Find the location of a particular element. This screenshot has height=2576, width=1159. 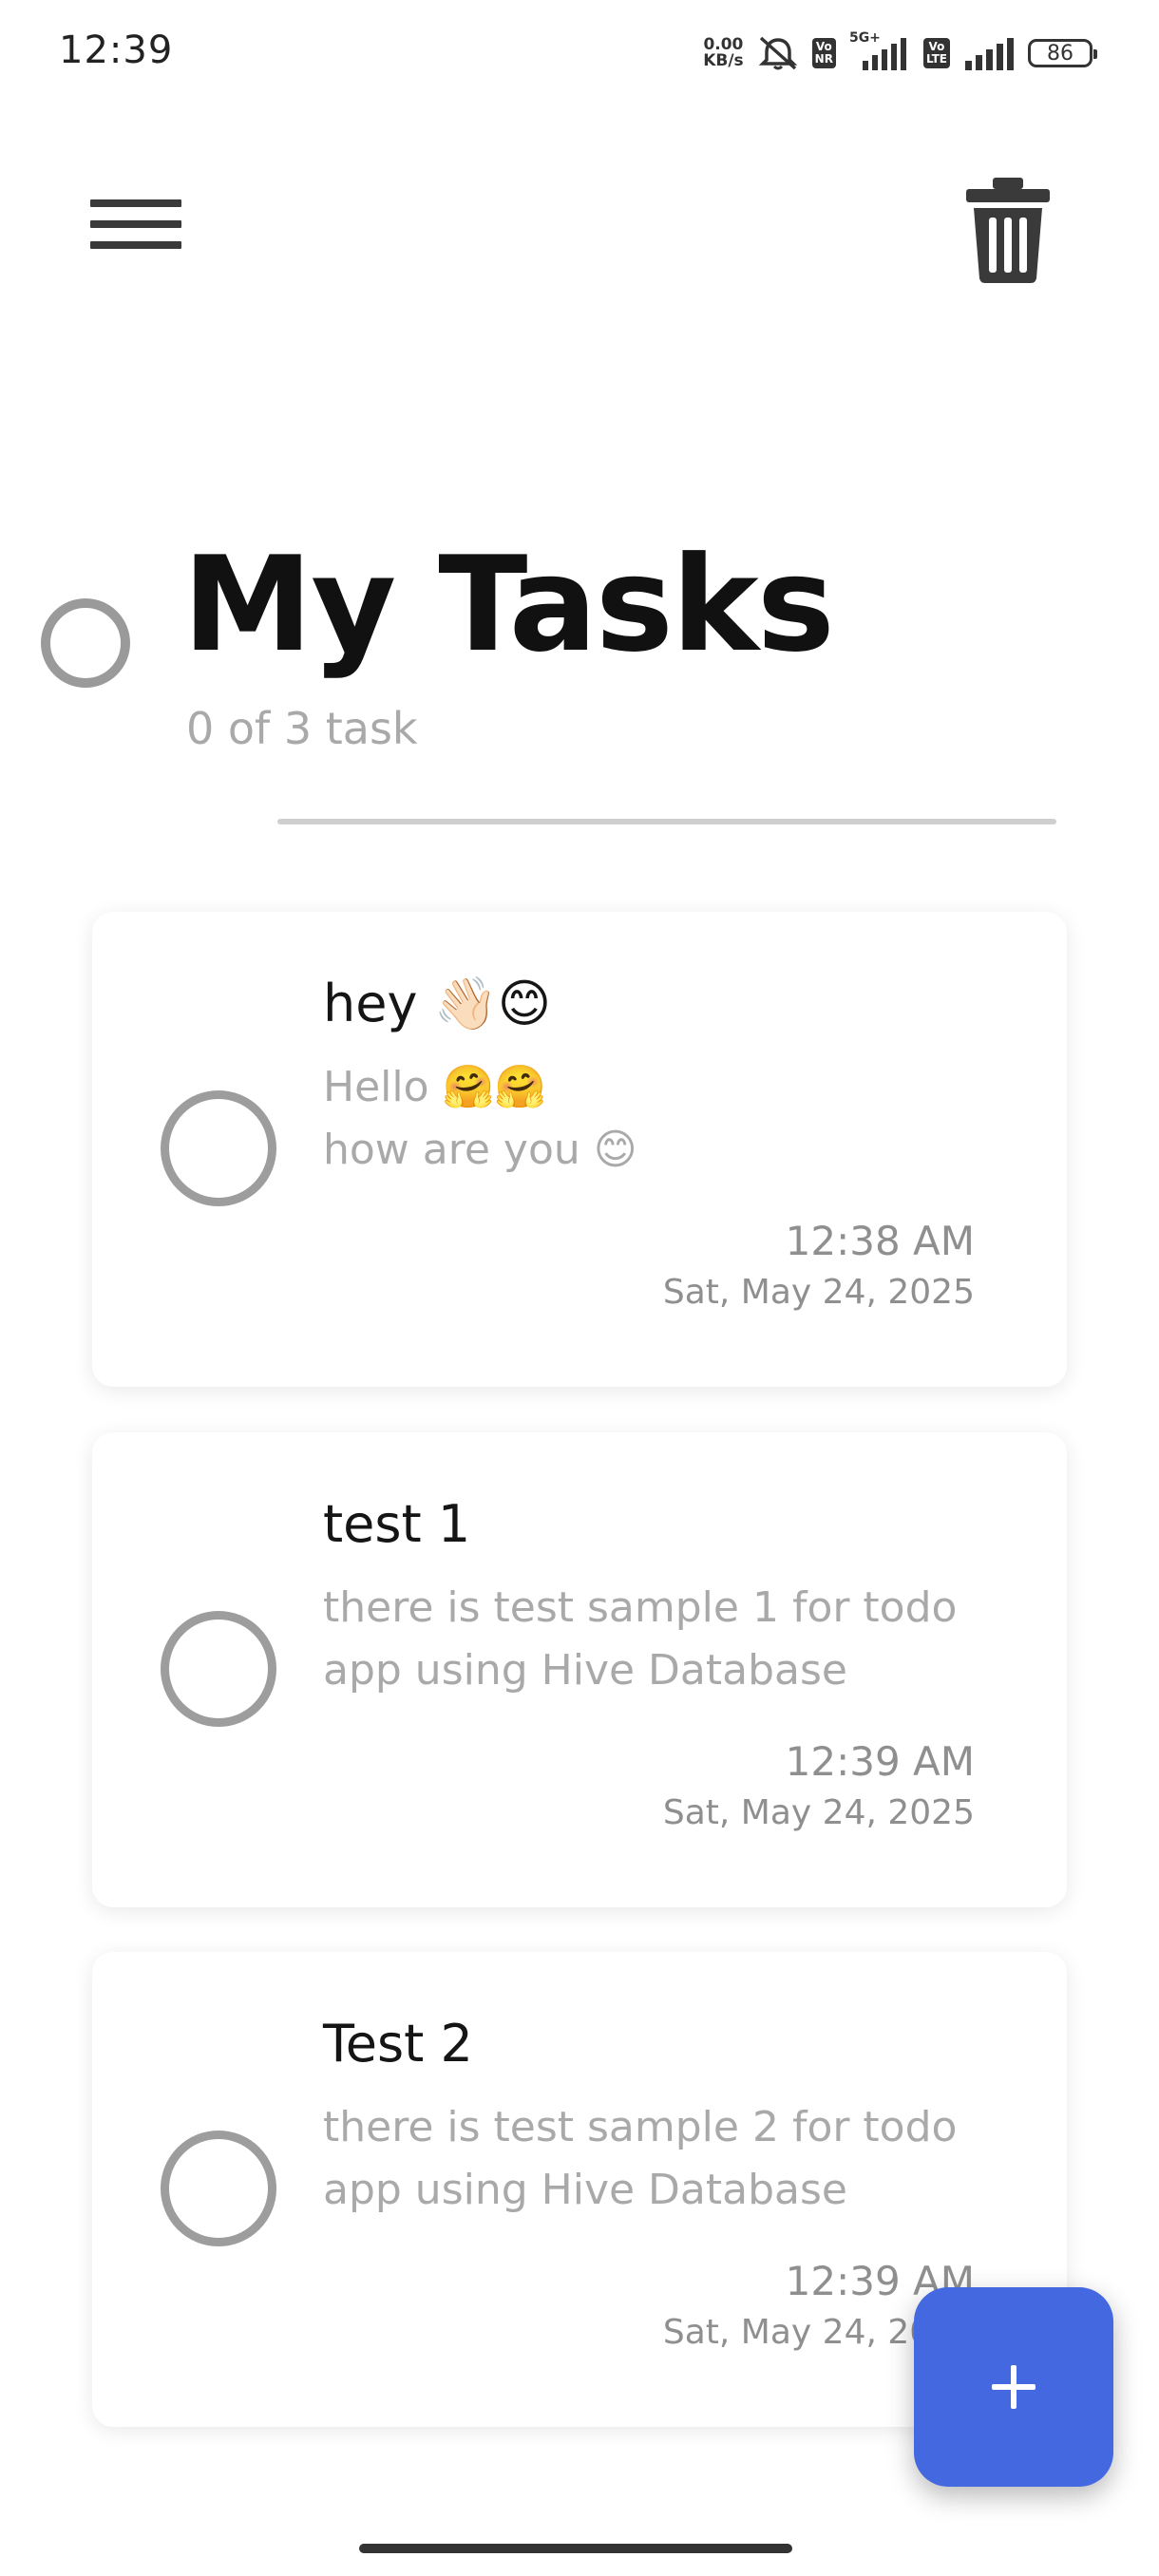

task-title: hey 👋🏻😊 is located at coordinates (437, 1003).